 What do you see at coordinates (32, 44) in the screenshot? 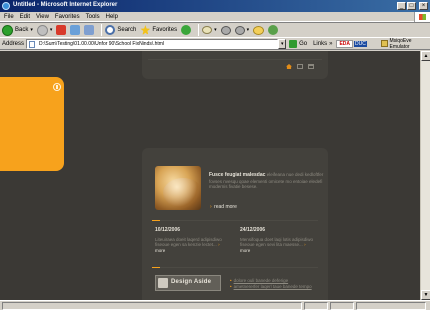
I see `page-icon` at bounding box center [32, 44].